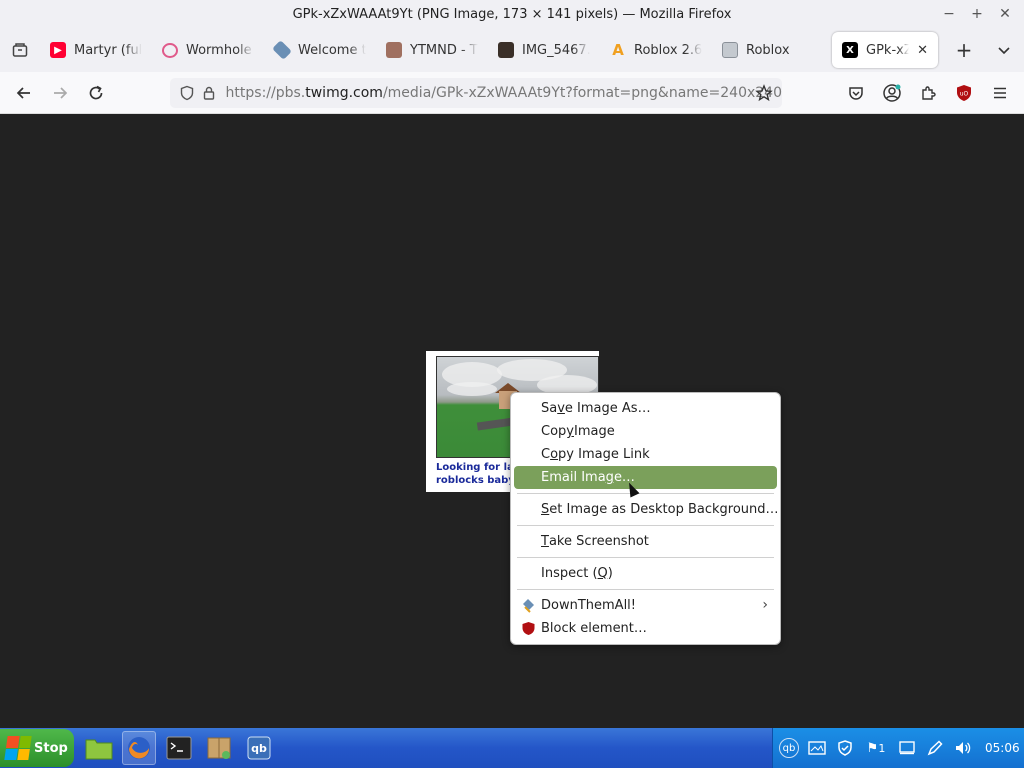 This screenshot has height=768, width=1024. I want to click on extensions-button, so click(928, 93).